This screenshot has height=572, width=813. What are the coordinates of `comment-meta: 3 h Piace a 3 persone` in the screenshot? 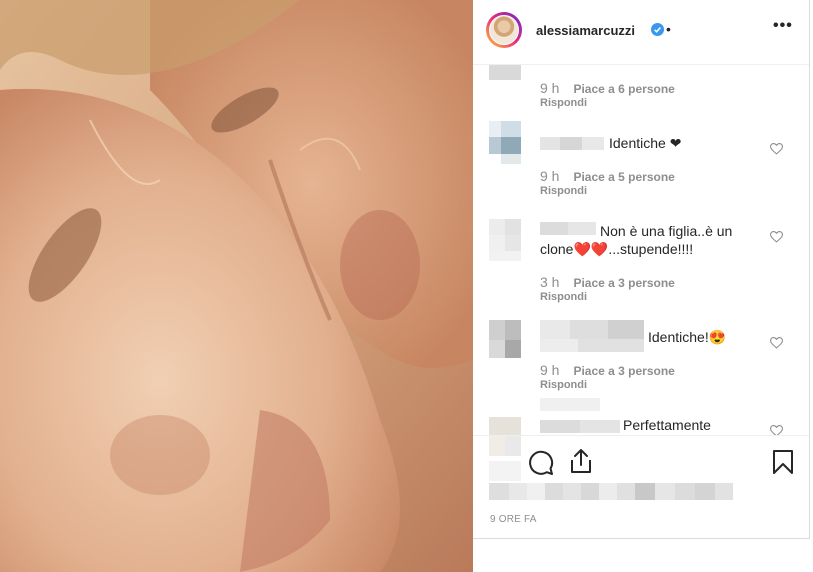 It's located at (607, 282).